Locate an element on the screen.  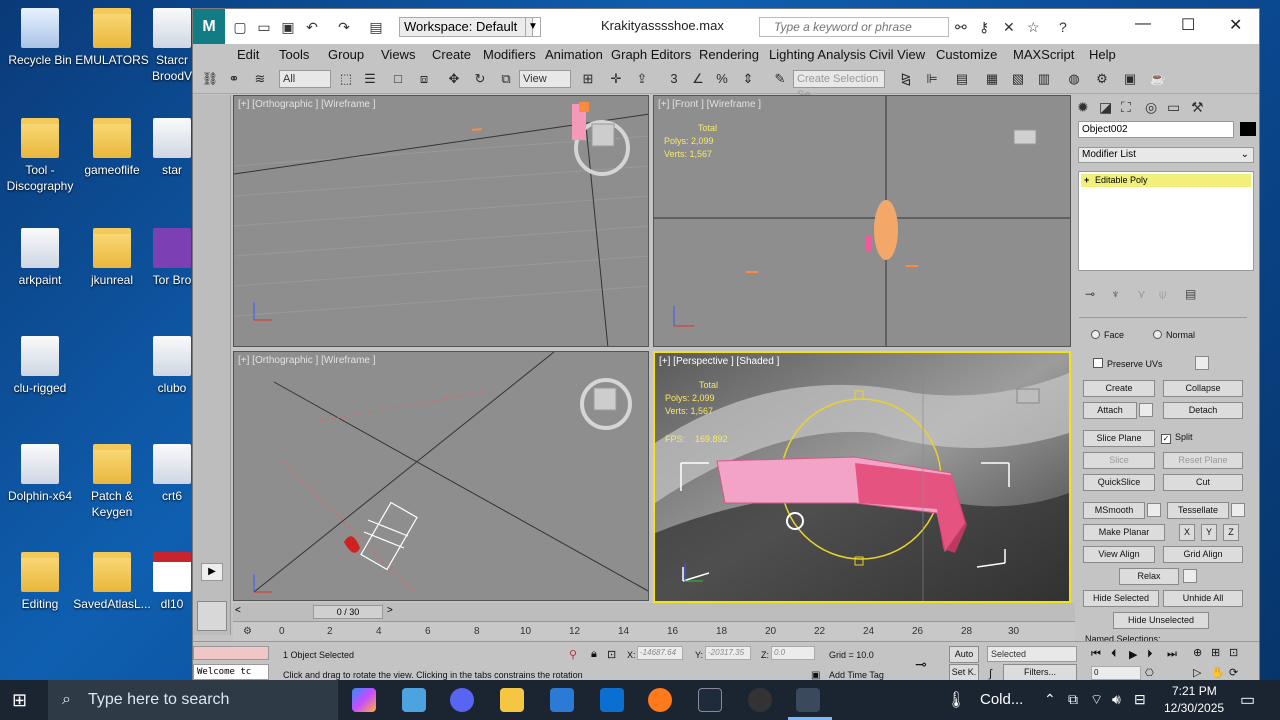
window-crossing-icon: ⧈ is located at coordinates (424, 79).